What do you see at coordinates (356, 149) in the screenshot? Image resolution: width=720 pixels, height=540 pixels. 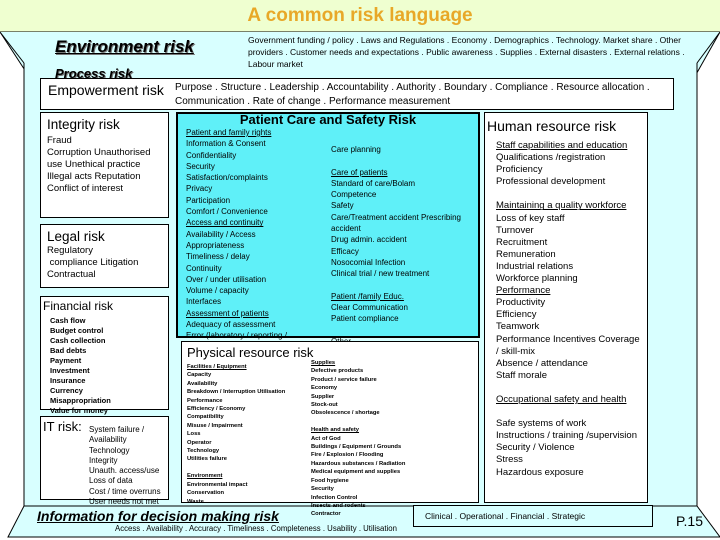 I see `list-item: Care planning` at bounding box center [356, 149].